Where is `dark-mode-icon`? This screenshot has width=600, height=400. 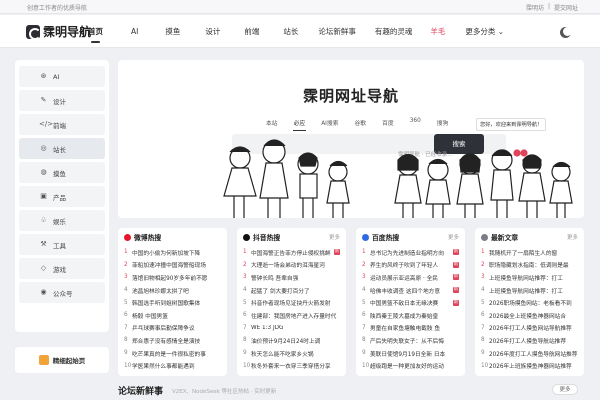
dark-mode-icon is located at coordinates (567, 31).